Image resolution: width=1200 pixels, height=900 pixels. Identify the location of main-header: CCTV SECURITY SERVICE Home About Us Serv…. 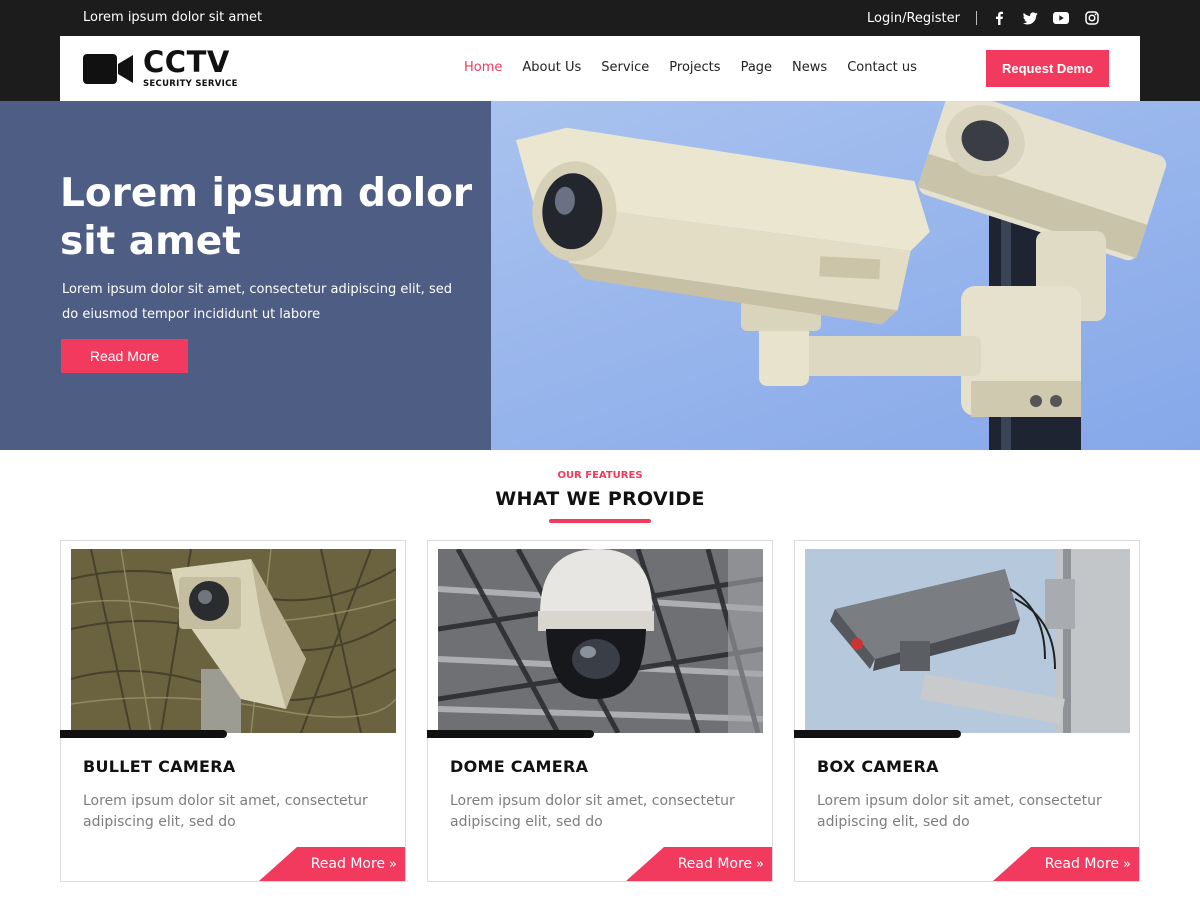
(600, 68).